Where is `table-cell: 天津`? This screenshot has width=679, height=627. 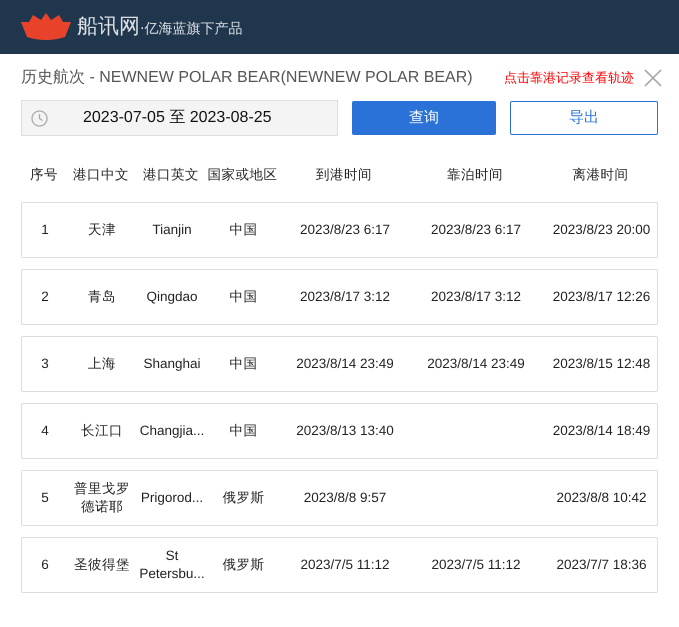
table-cell: 天津 is located at coordinates (102, 230).